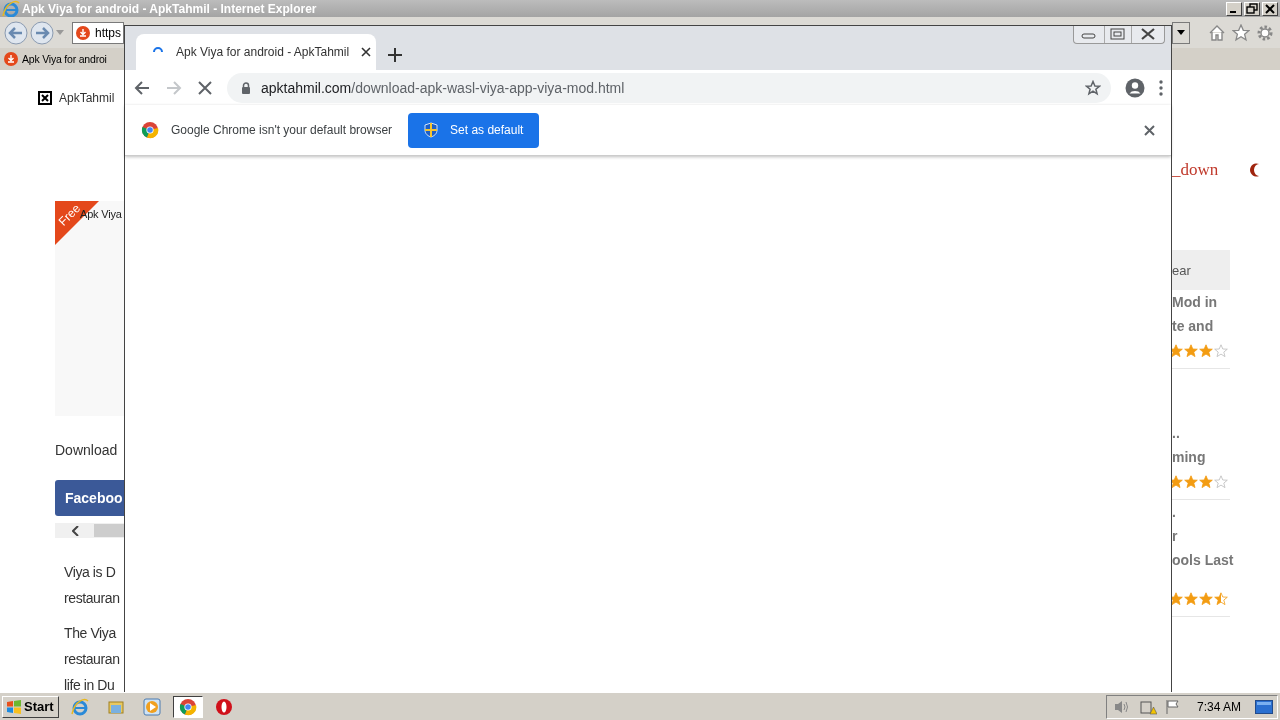 This screenshot has width=1280, height=720. What do you see at coordinates (282, 130) in the screenshot?
I see `infobar-message: Google Chrome isn't your default browser` at bounding box center [282, 130].